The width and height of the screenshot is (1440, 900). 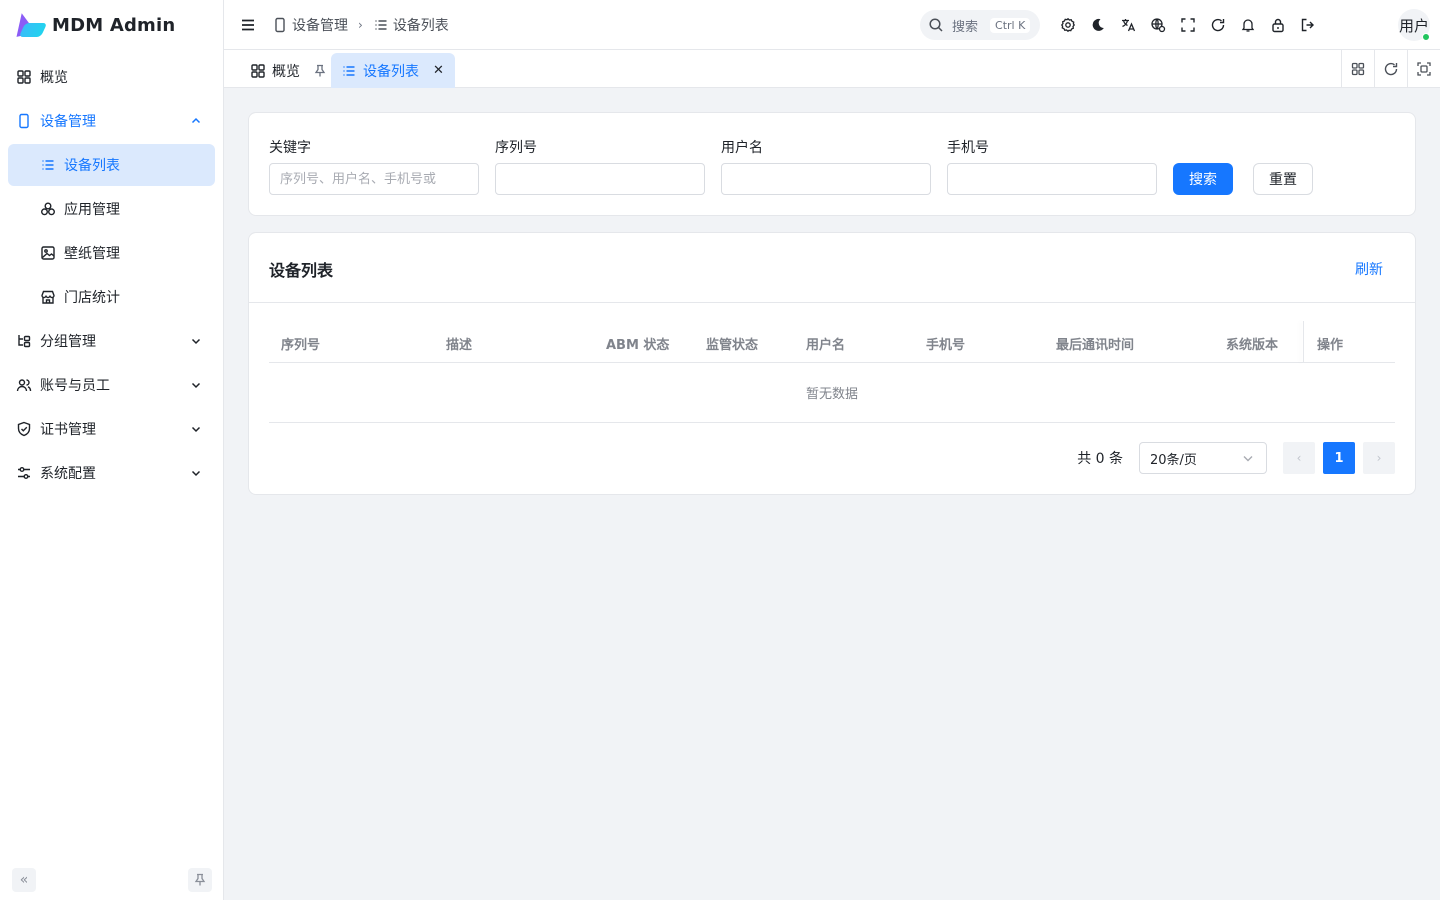 I want to click on tab-grid-button, so click(x=1357, y=69).